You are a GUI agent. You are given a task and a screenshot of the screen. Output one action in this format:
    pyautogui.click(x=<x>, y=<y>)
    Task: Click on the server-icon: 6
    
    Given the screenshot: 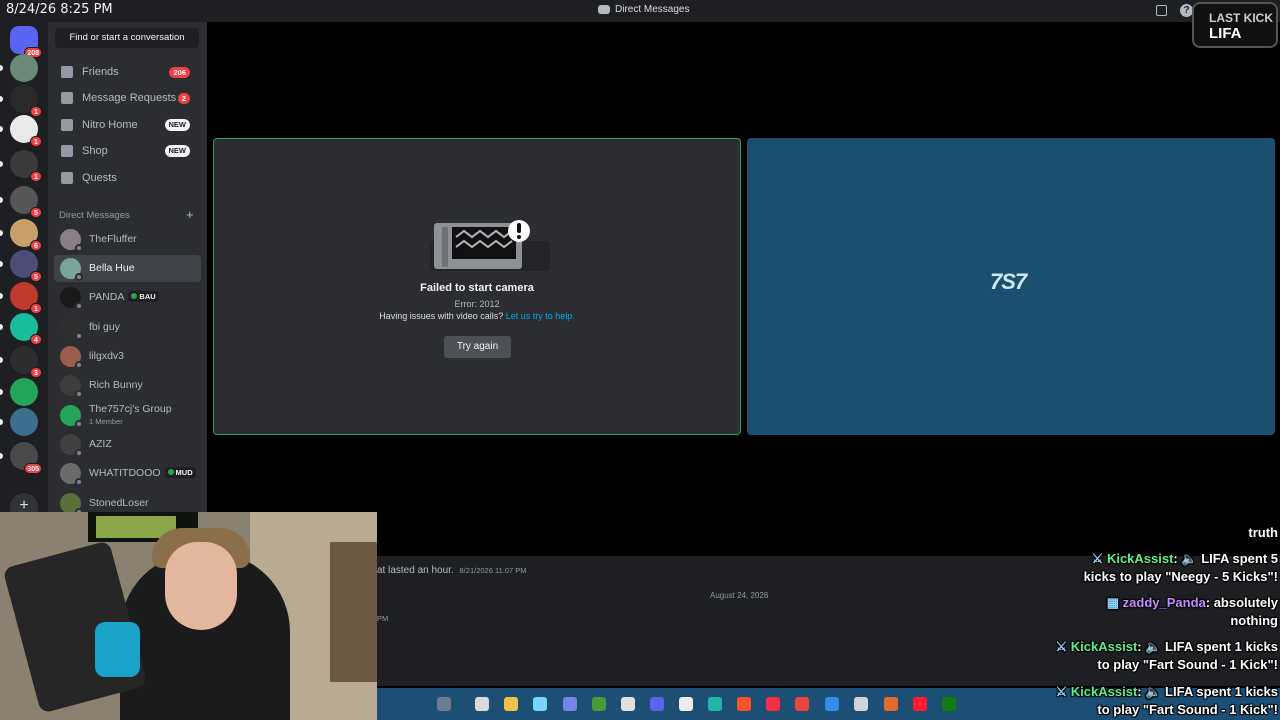 What is the action you would take?
    pyautogui.click(x=26, y=235)
    